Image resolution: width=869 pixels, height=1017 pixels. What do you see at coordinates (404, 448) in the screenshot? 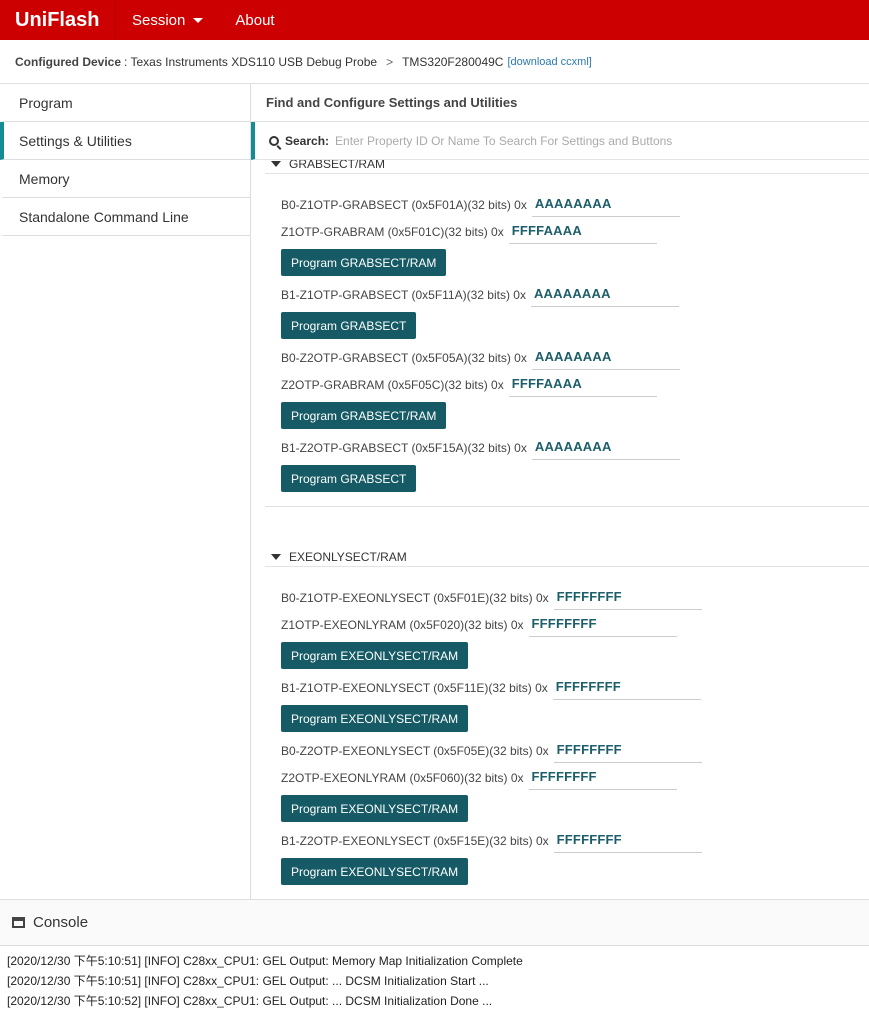
I see `field-label: B1-Z2OTP-GRABSECT (0x5F15A)(32 bits) 0x` at bounding box center [404, 448].